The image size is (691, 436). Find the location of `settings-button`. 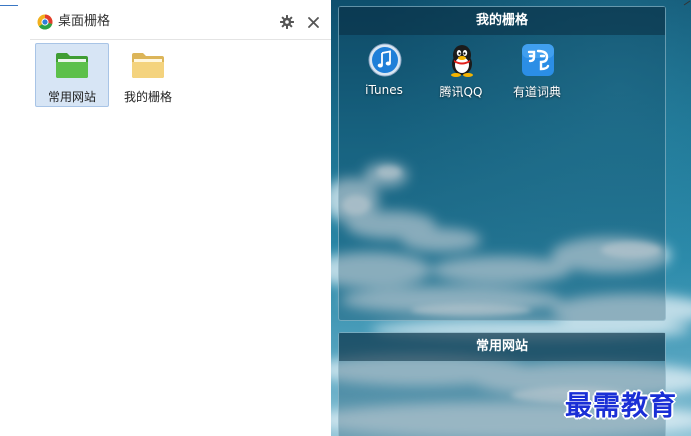

settings-button is located at coordinates (287, 22).